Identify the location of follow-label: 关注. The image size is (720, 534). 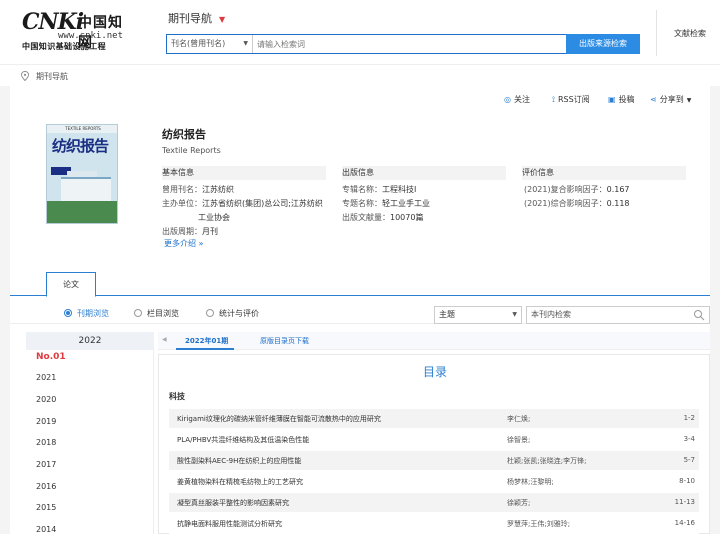
(521, 99).